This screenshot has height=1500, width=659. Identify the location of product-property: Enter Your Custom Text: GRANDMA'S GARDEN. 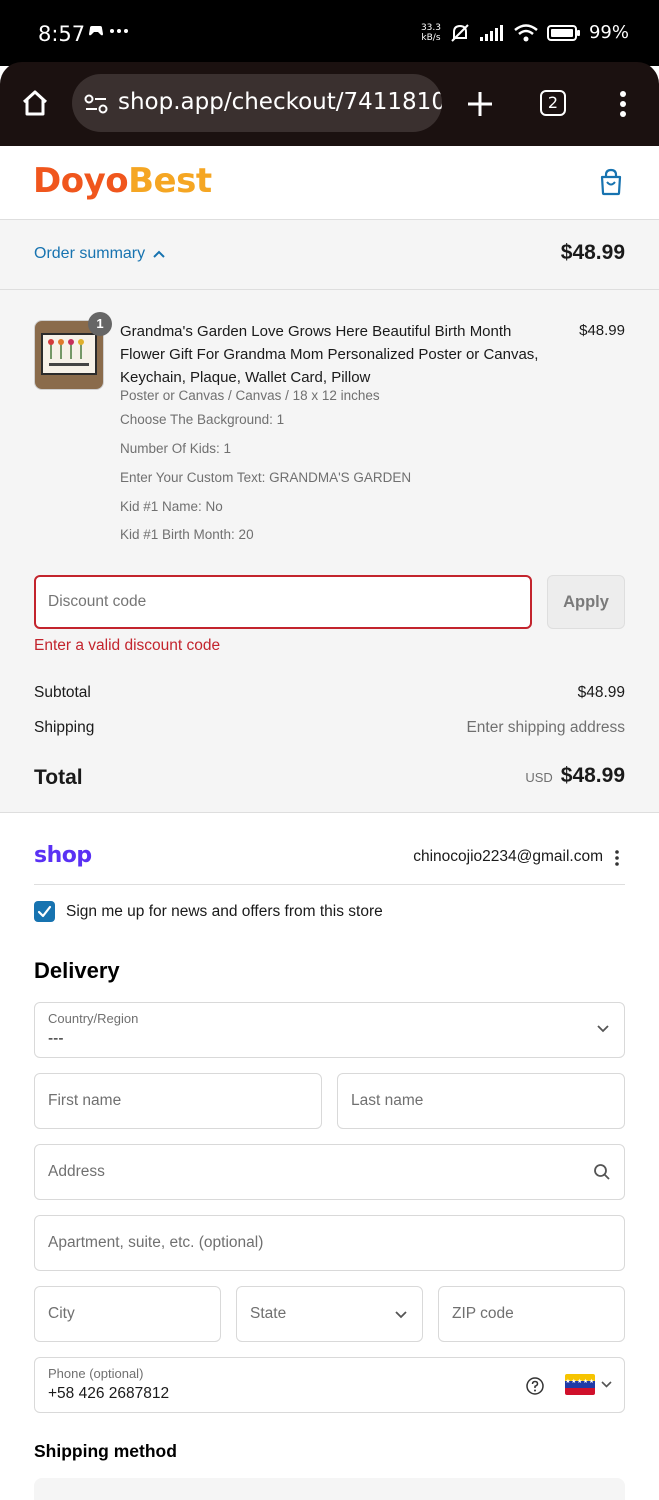
(266, 477).